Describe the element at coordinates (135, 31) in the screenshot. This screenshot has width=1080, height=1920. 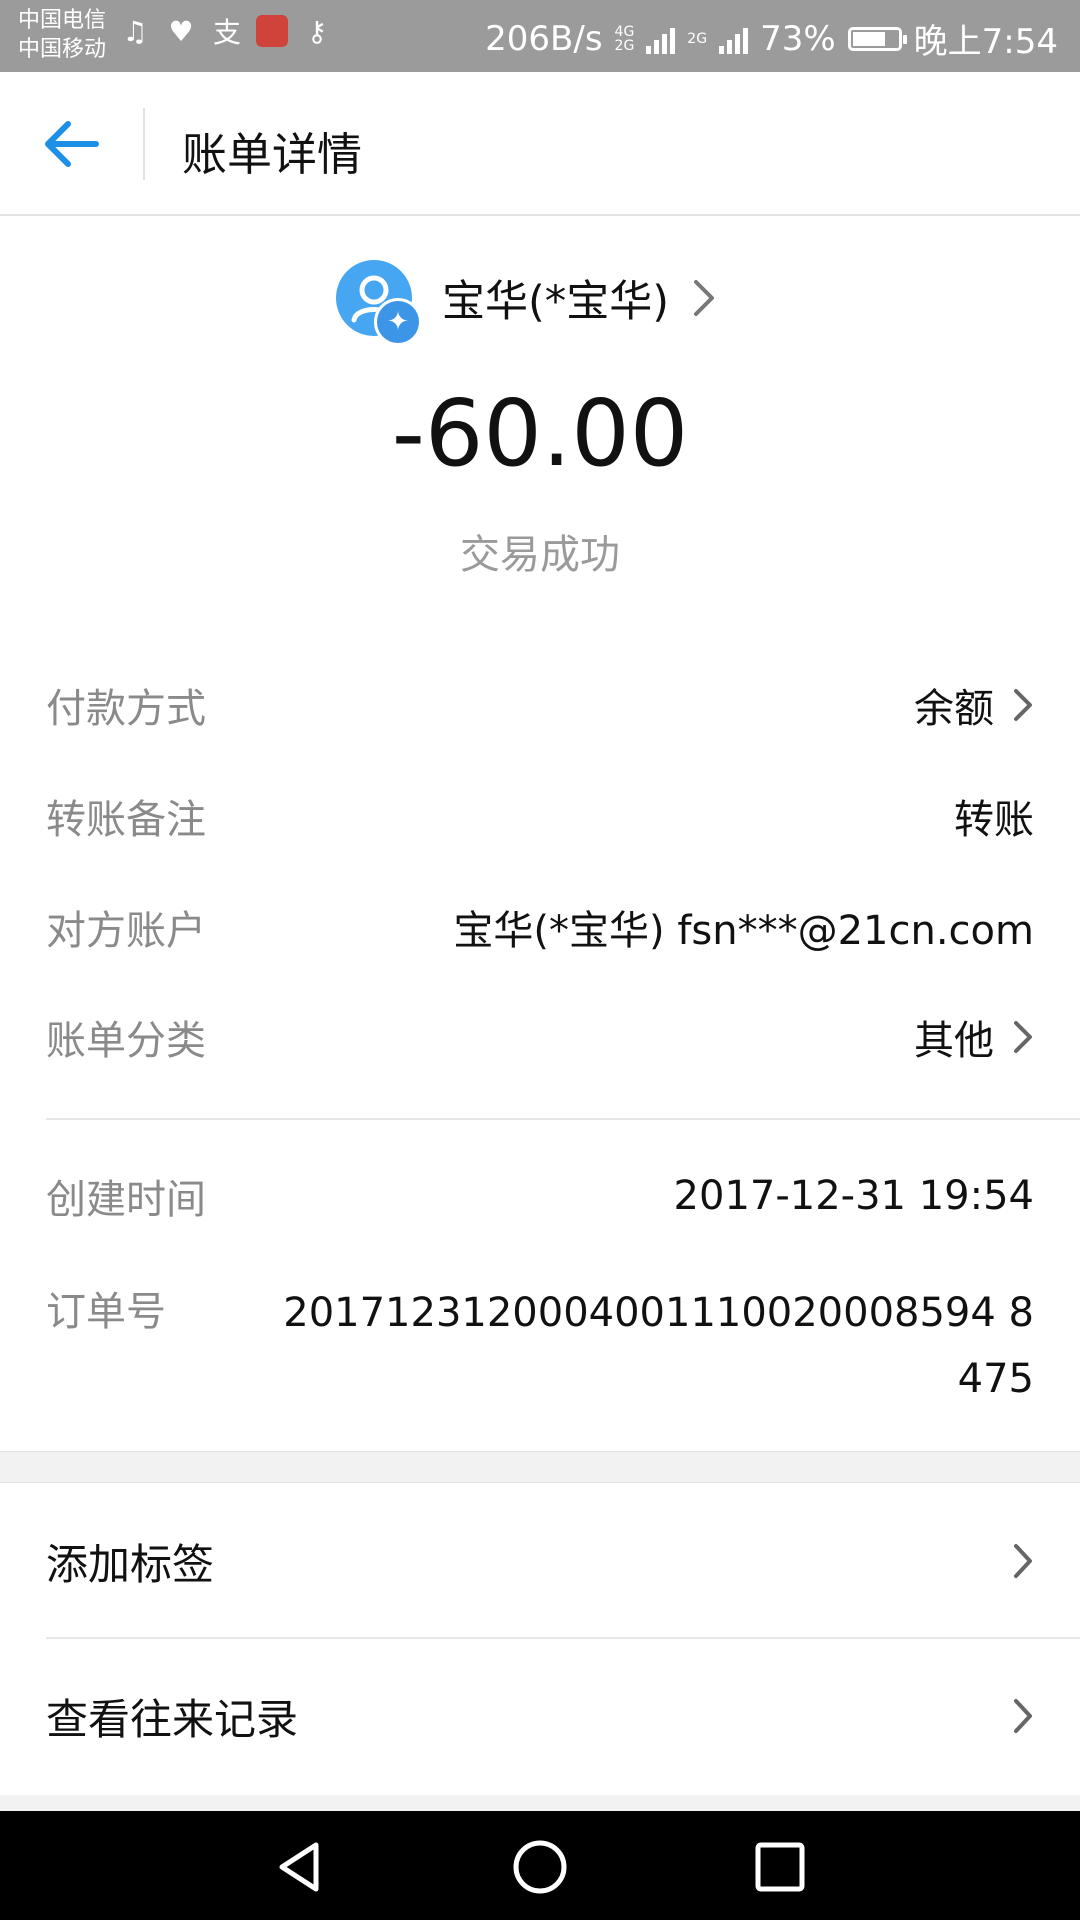
I see `music-icon: ♫` at that location.